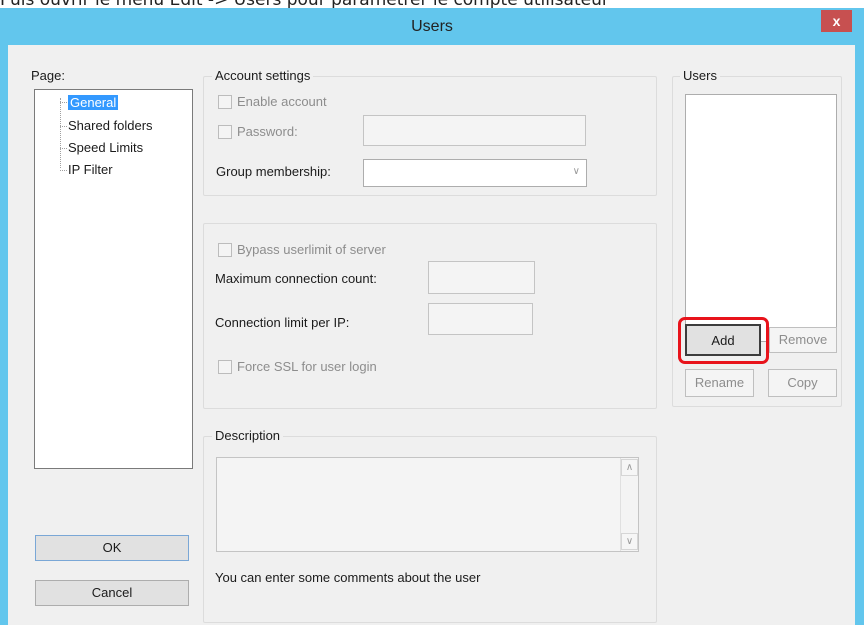 The height and width of the screenshot is (625, 864). I want to click on max-connection-label: Maximum connection count:, so click(296, 278).